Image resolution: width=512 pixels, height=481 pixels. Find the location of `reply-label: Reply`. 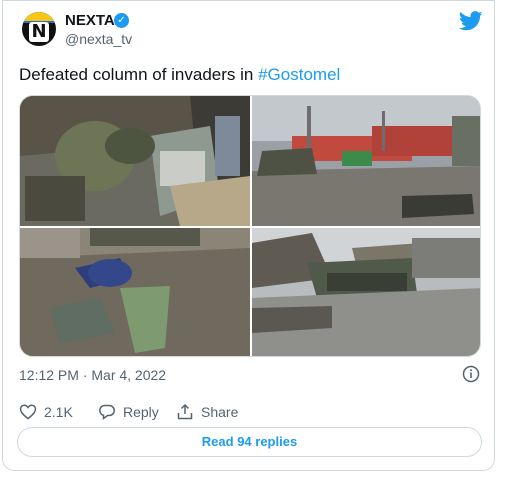

reply-label: Reply is located at coordinates (141, 412).